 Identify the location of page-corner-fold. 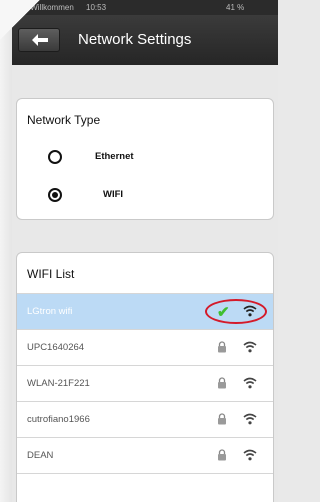
(20, 20).